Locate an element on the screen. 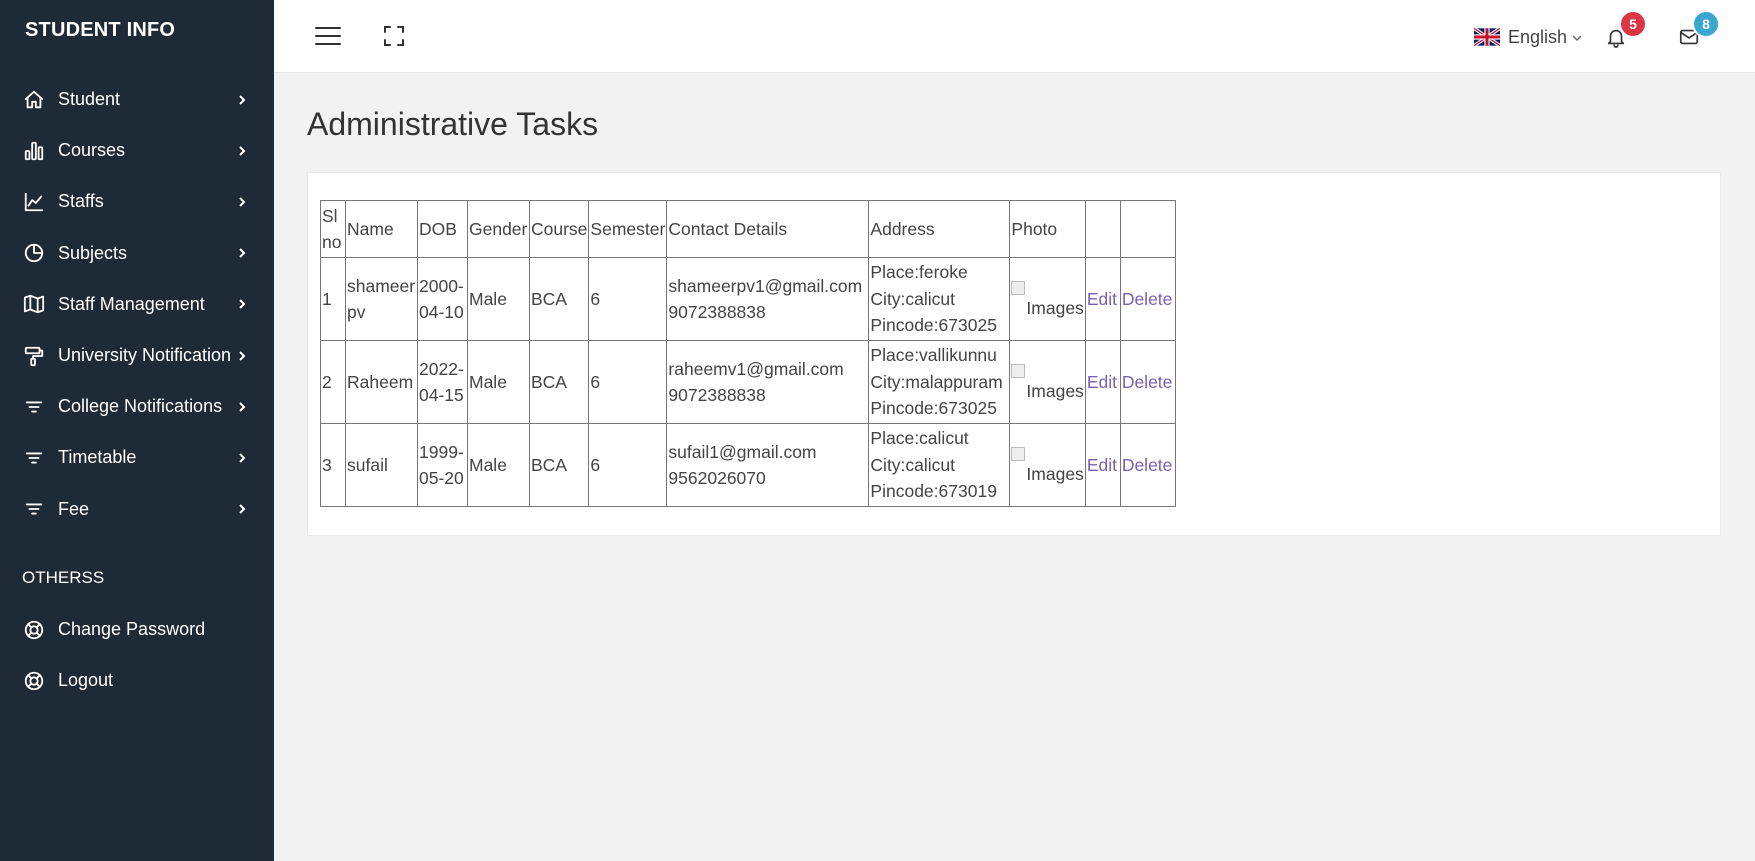  column-header: Gender is located at coordinates (498, 229).